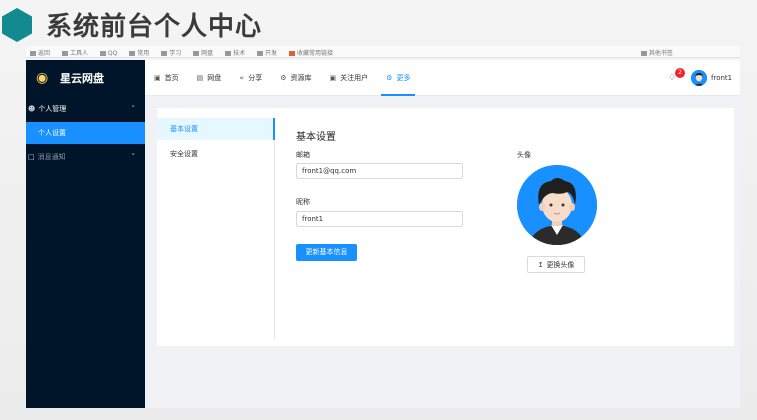 Image resolution: width=757 pixels, height=420 pixels. I want to click on bookmark-item: 开发, so click(267, 52).